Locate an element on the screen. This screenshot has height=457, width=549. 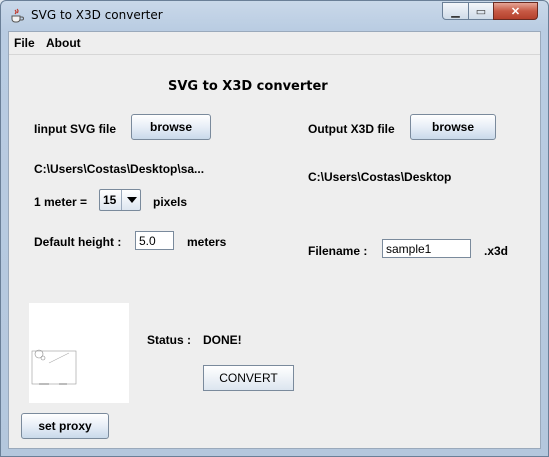
set-proxy-label: set proxy is located at coordinates (65, 426).